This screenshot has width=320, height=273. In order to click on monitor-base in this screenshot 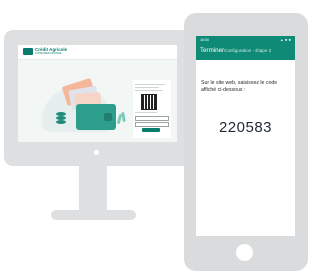, I will do `click(93, 215)`.